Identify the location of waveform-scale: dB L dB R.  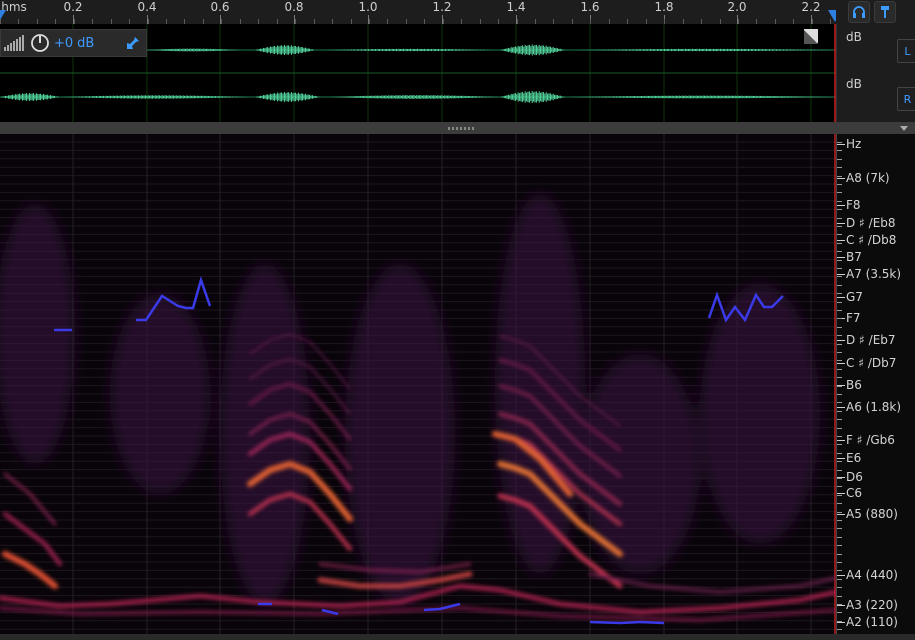
(875, 73).